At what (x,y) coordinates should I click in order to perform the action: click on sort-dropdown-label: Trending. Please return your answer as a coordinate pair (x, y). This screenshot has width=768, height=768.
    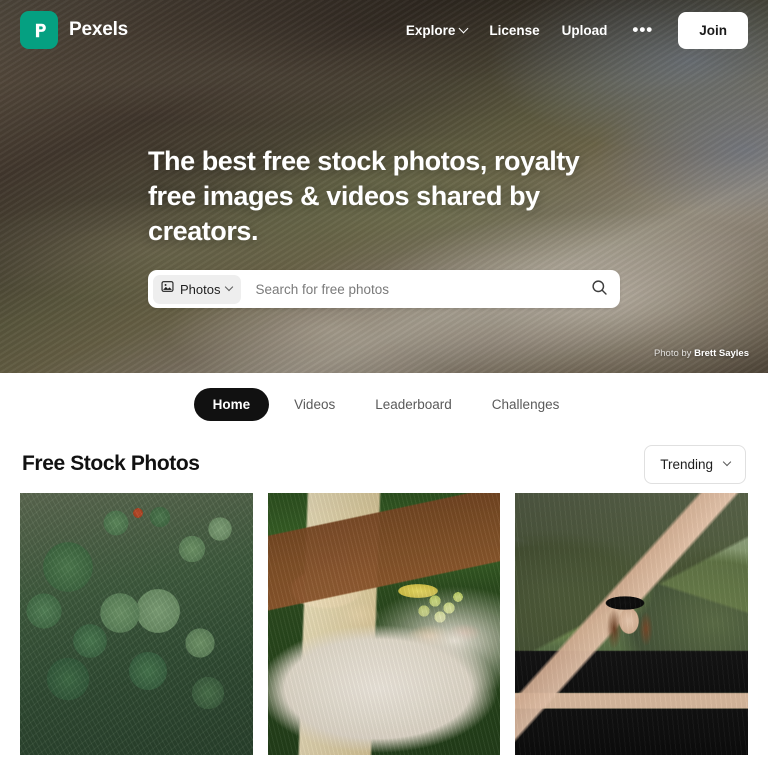
    Looking at the image, I should click on (686, 464).